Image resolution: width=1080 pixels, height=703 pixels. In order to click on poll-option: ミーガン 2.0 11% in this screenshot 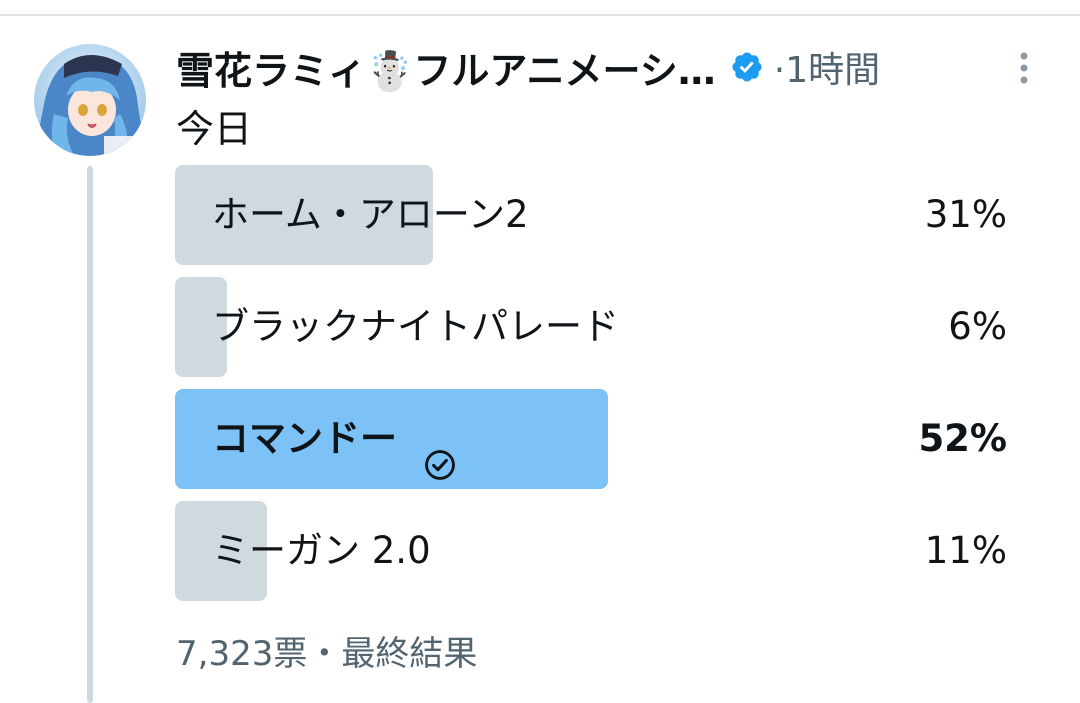, I will do `click(591, 552)`.